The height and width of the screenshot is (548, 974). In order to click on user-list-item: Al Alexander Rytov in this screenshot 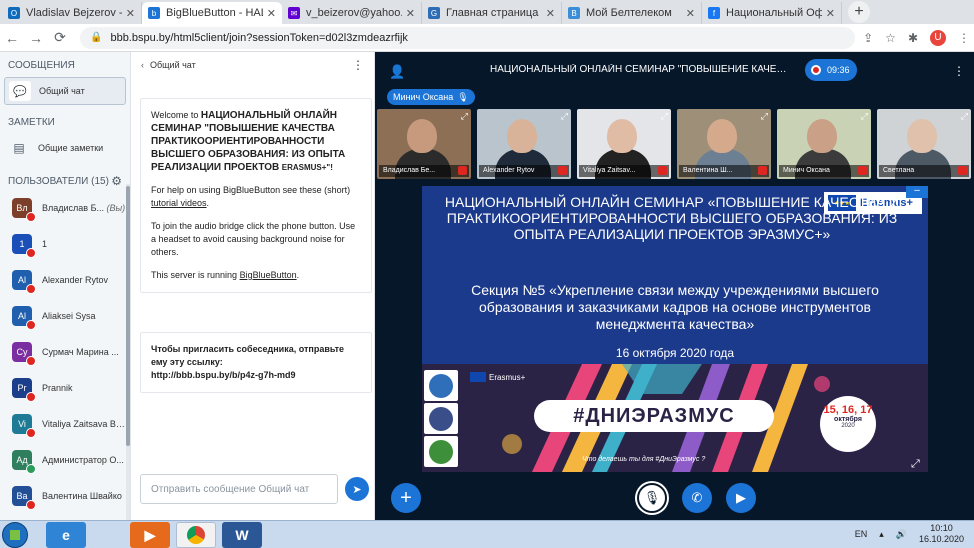, I will do `click(65, 280)`.